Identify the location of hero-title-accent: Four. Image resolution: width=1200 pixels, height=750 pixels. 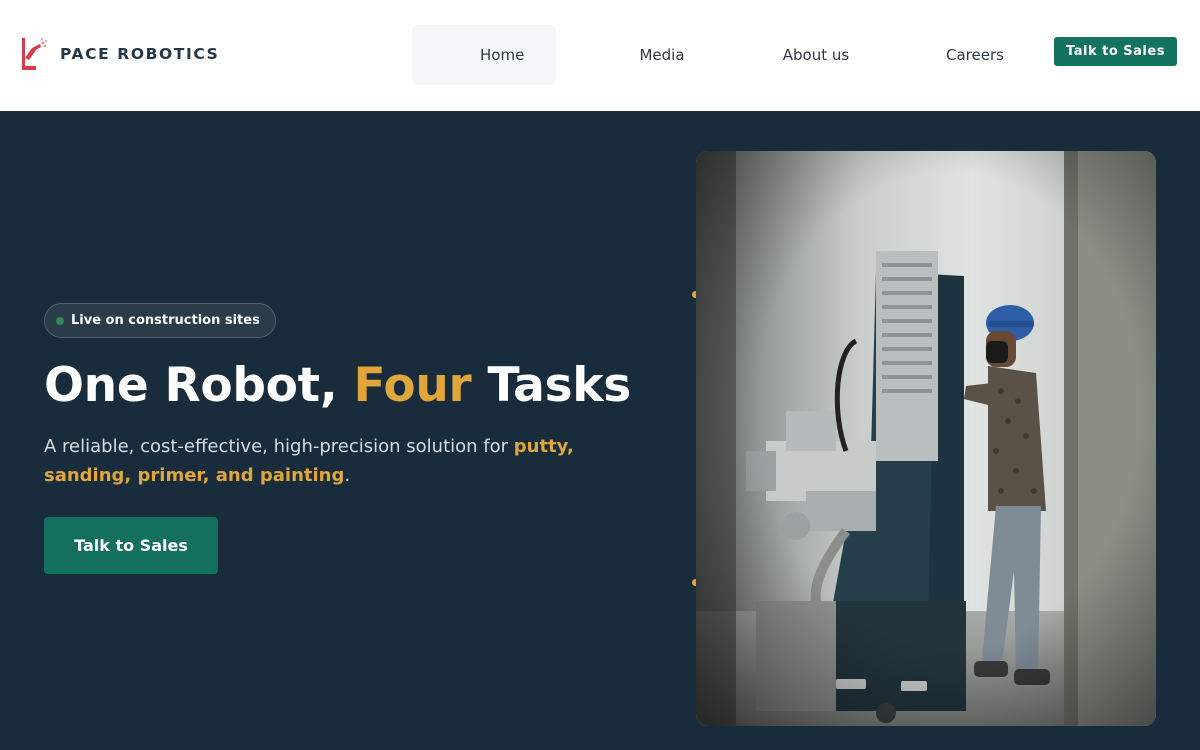
(412, 385).